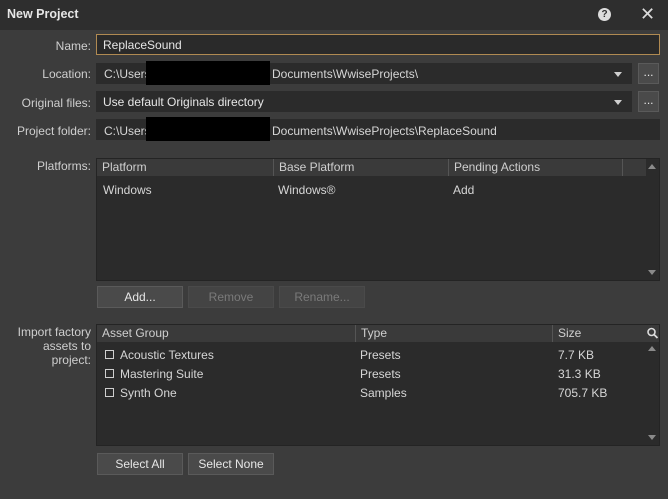 The image size is (668, 499). What do you see at coordinates (364, 101) in the screenshot?
I see `original-files-combobox: Use default Originals directory` at bounding box center [364, 101].